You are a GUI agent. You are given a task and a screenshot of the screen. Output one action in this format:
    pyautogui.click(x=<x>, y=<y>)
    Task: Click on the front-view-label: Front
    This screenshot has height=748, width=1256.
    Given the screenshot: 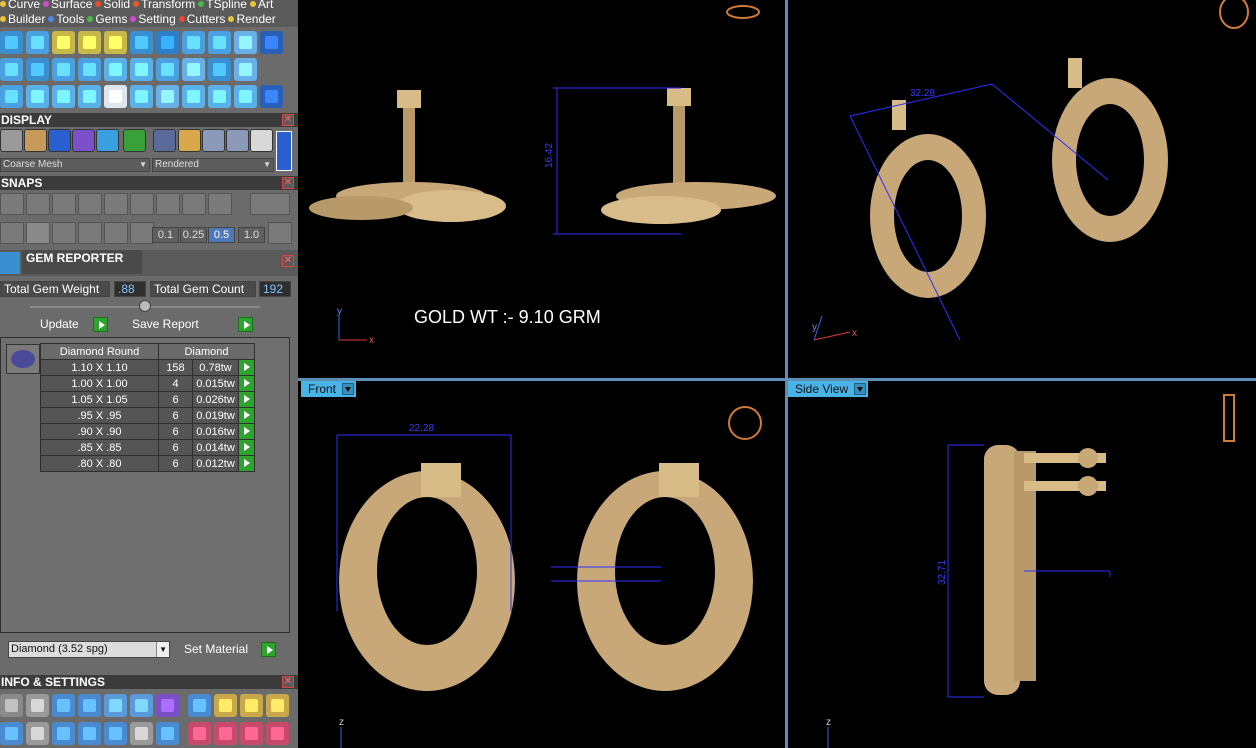 What is the action you would take?
    pyautogui.click(x=329, y=389)
    